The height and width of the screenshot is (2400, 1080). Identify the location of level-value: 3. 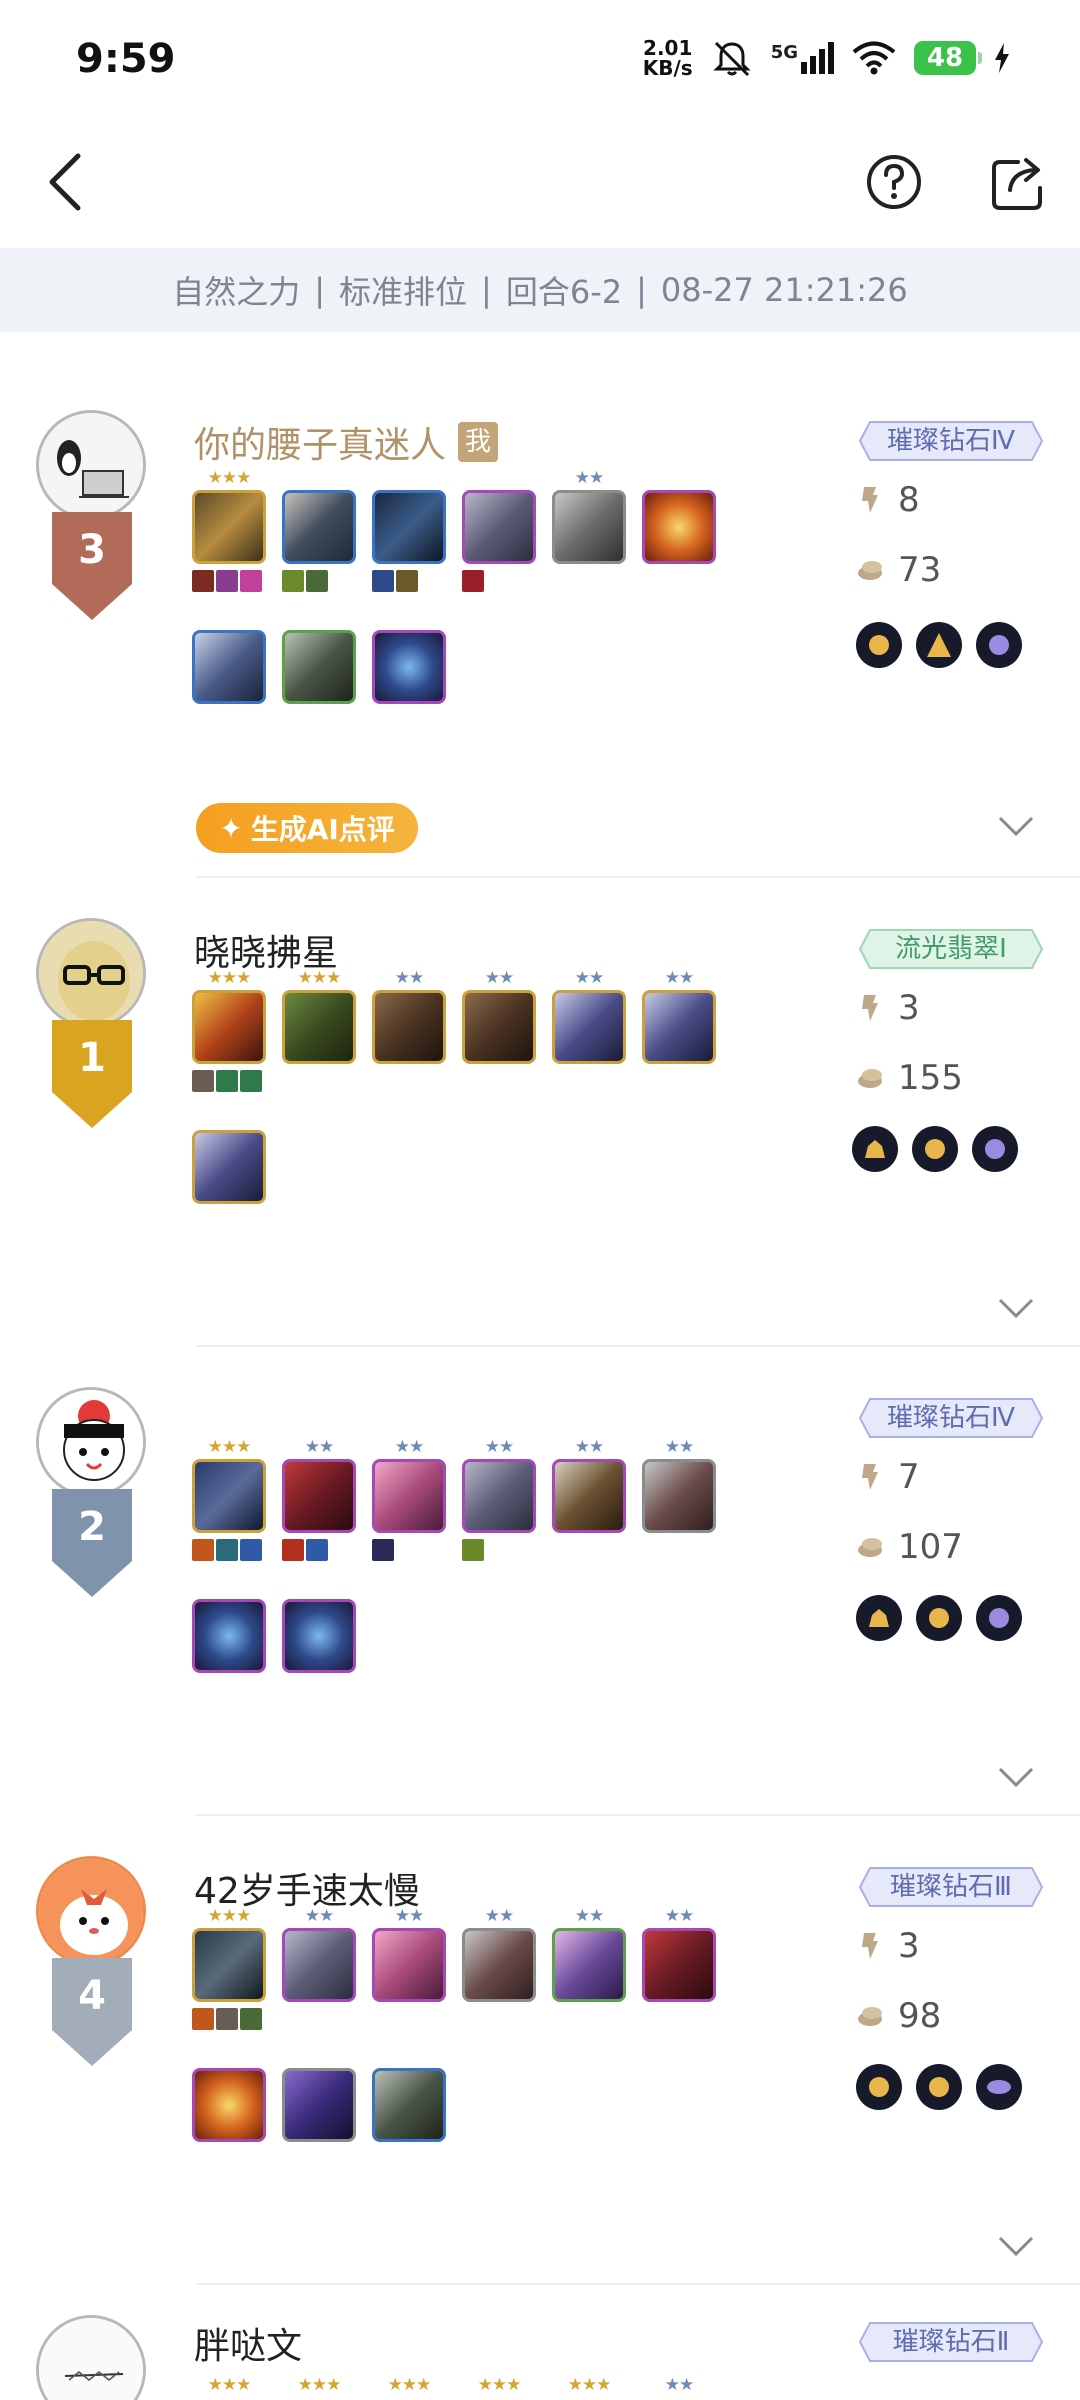
(909, 1008).